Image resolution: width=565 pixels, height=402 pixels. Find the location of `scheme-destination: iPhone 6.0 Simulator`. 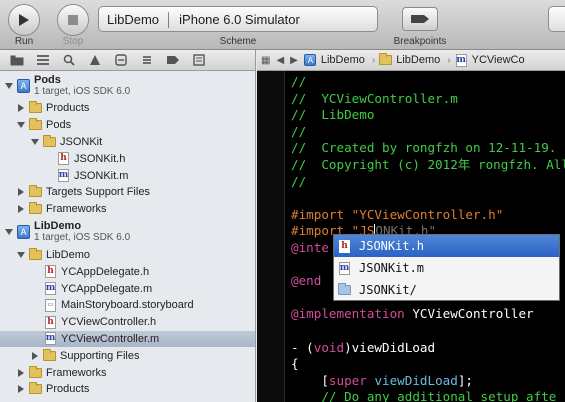

scheme-destination: iPhone 6.0 Simulator is located at coordinates (239, 19).